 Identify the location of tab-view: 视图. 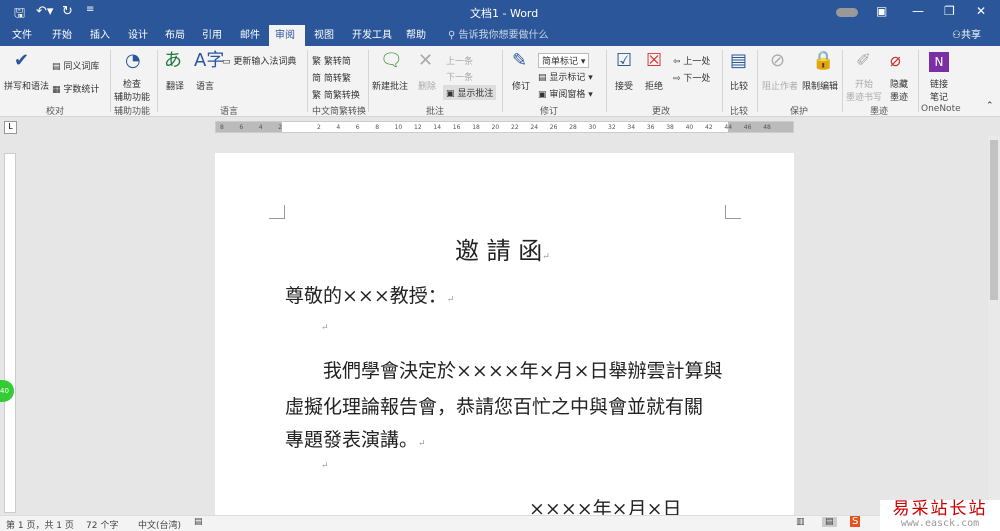
(324, 35).